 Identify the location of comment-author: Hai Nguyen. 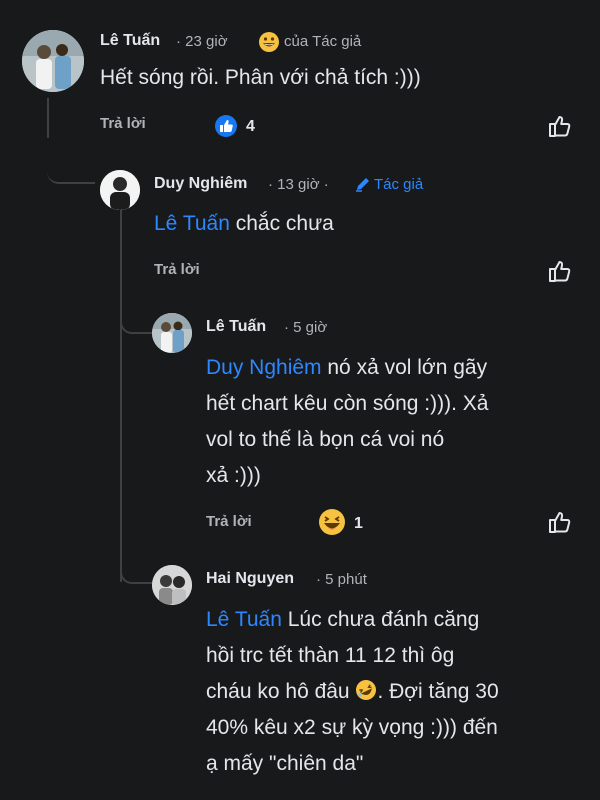
(250, 579).